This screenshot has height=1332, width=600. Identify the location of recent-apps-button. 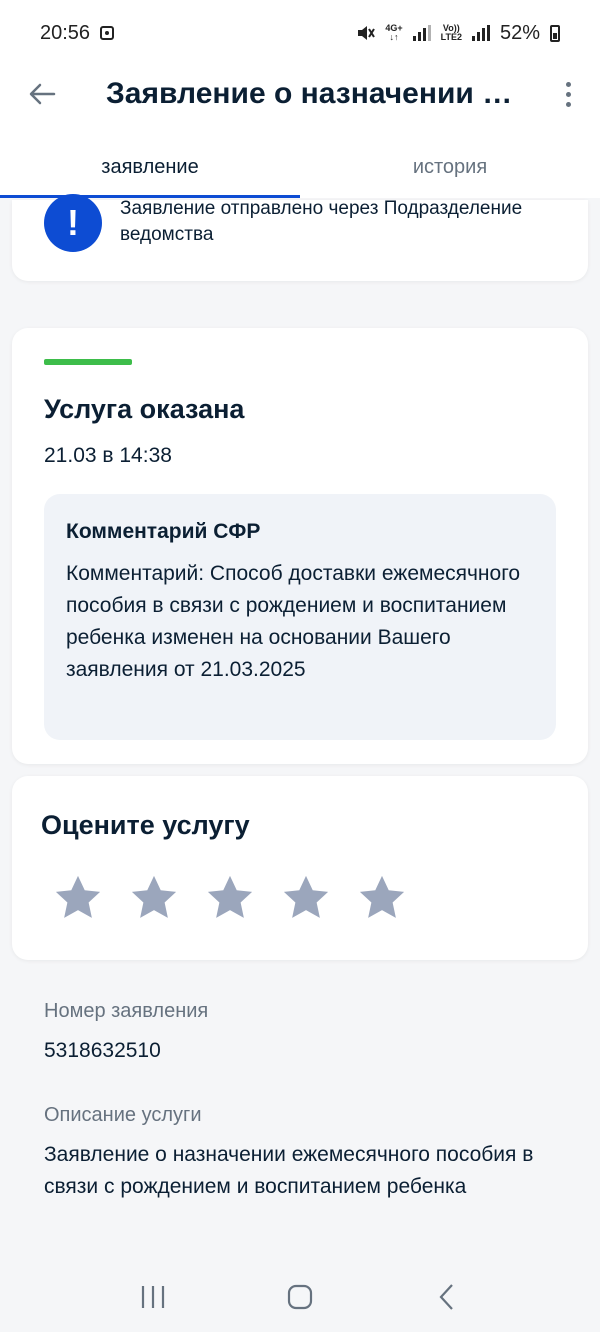
(153, 1297).